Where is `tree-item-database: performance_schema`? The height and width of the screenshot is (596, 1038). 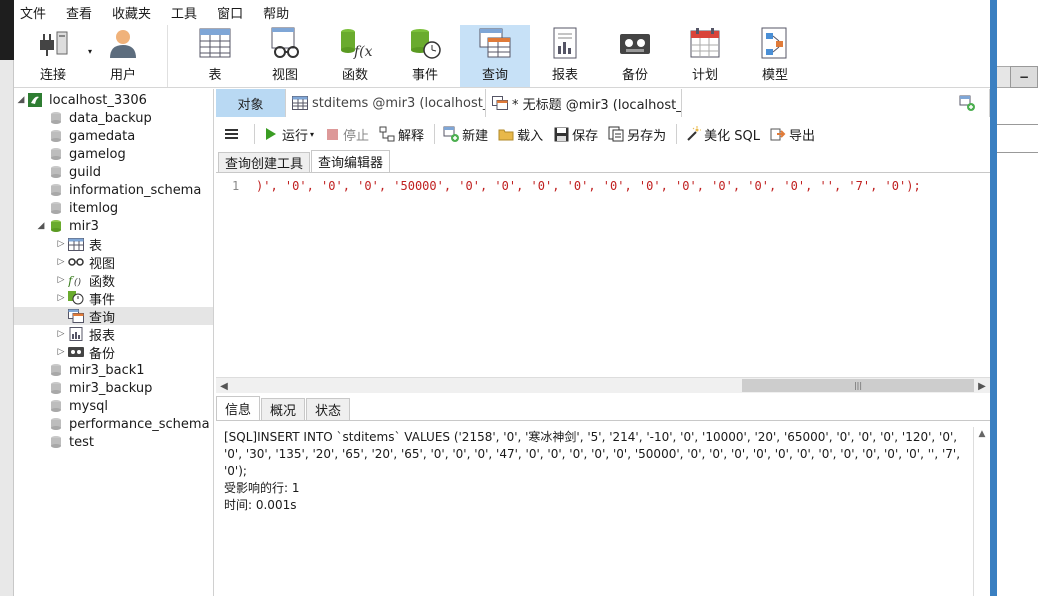
tree-item-database: performance_schema is located at coordinates (113, 424).